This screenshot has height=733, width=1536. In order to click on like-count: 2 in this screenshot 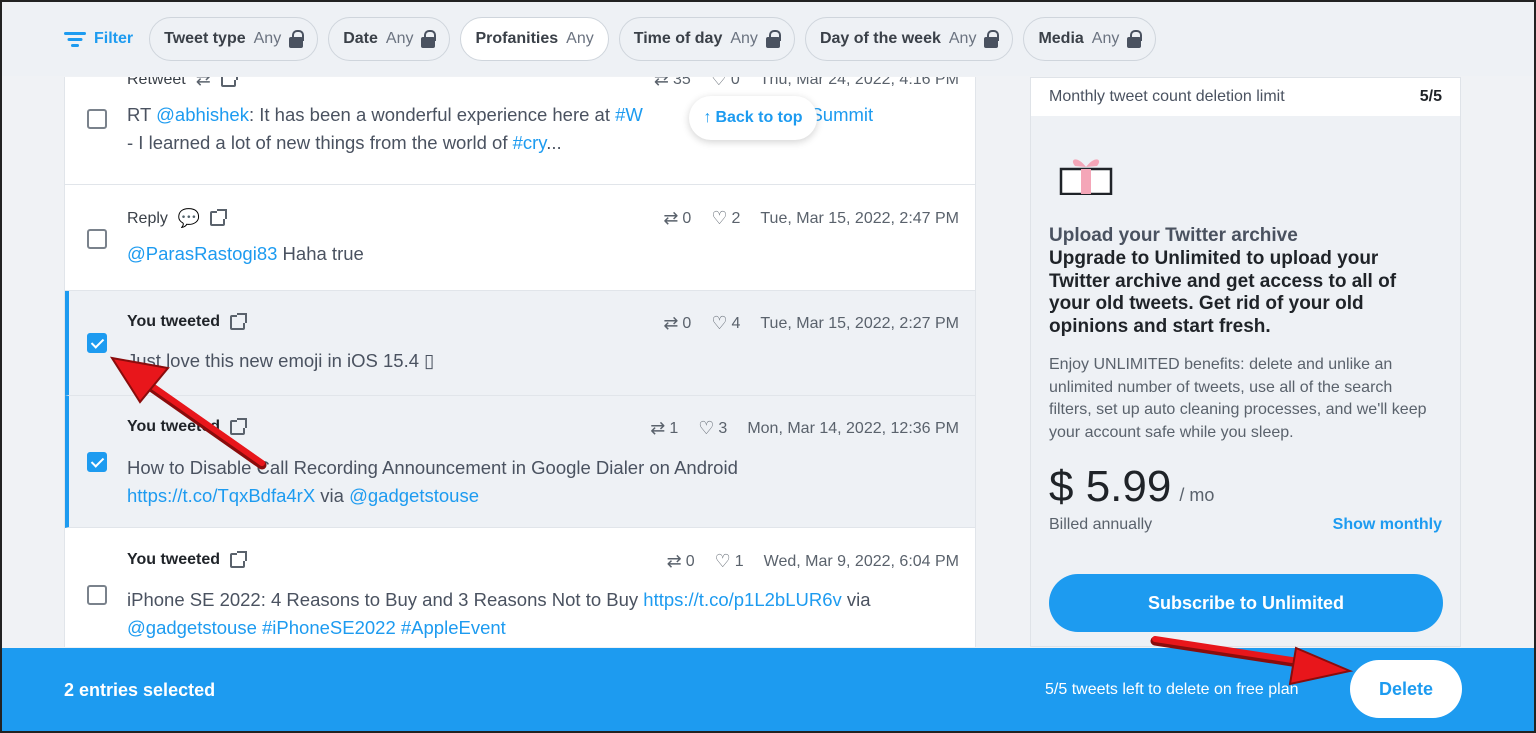, I will do `click(736, 218)`.